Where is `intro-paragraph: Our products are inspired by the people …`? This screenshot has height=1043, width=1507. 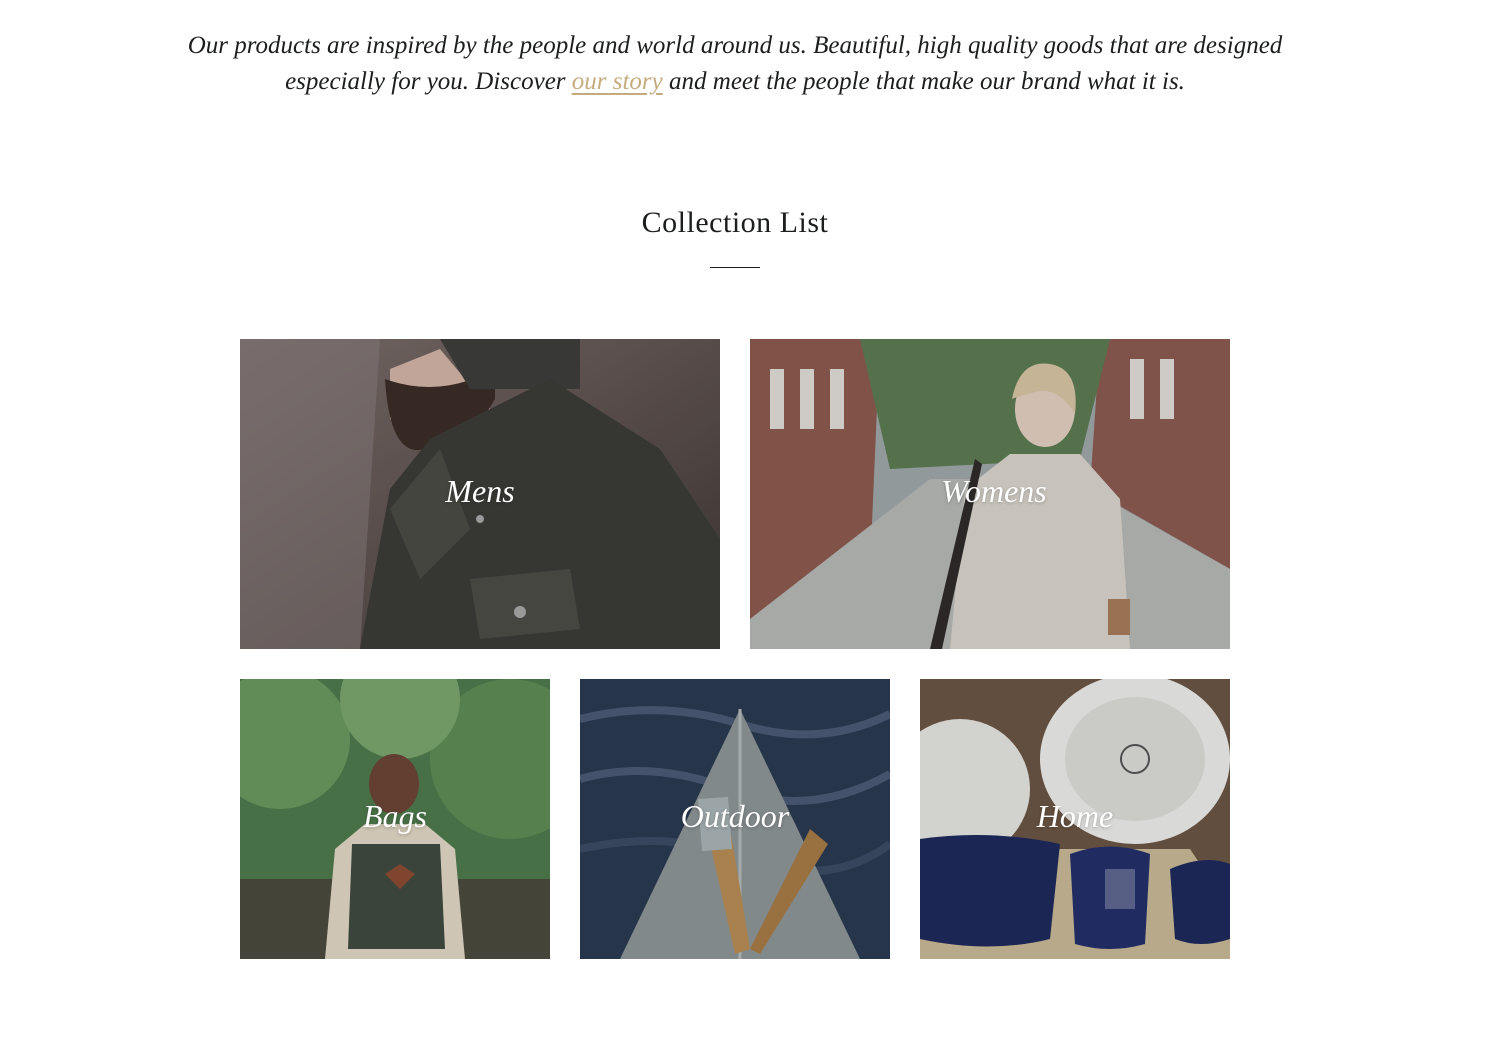
intro-paragraph: Our products are inspired by the people … is located at coordinates (735, 64).